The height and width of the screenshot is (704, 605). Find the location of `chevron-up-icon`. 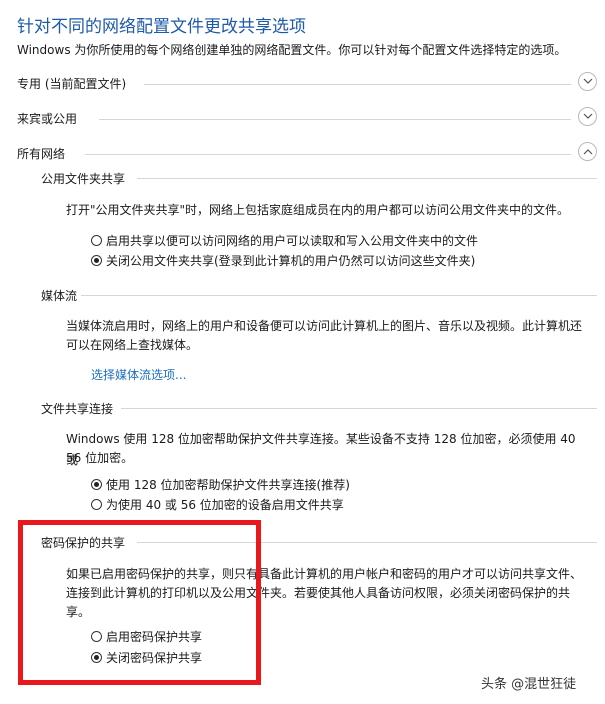

chevron-up-icon is located at coordinates (587, 152).